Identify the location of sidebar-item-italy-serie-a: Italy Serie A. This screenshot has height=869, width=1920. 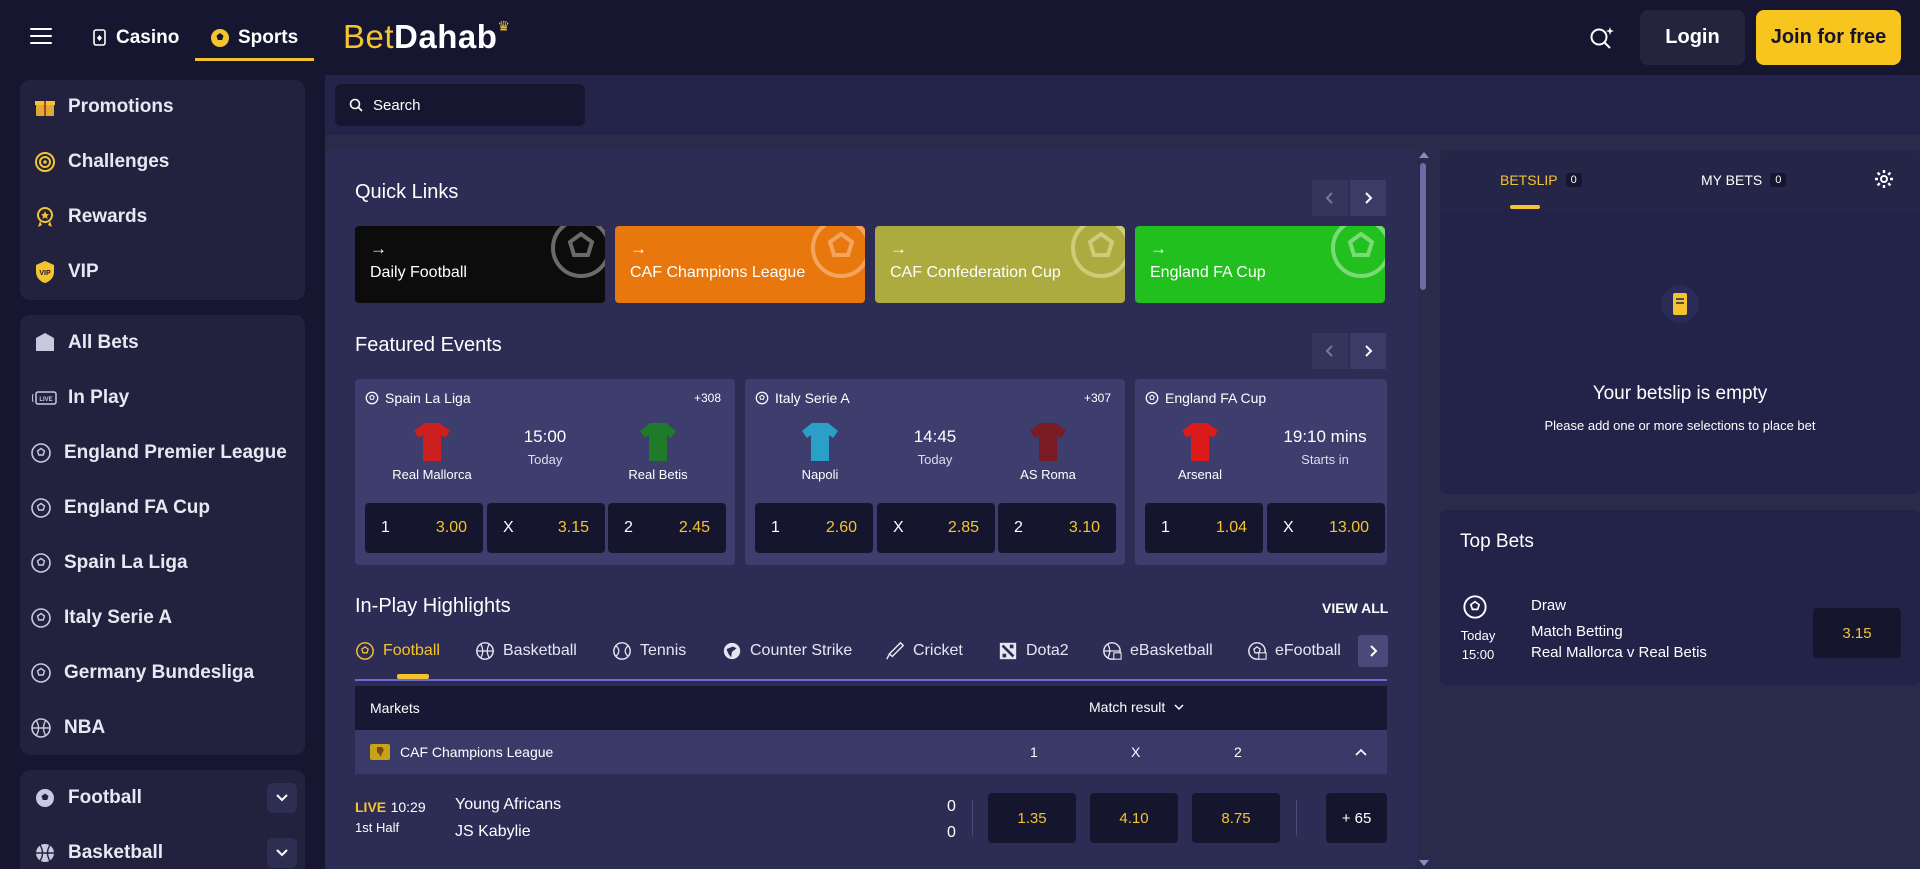
(100, 618).